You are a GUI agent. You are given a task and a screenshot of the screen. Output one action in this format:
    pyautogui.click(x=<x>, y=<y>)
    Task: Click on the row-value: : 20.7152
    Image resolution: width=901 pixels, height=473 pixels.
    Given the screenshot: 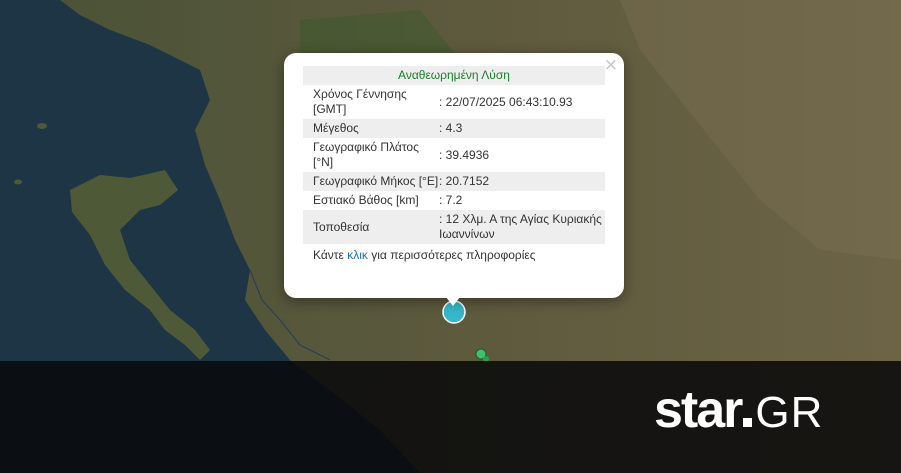 What is the action you would take?
    pyautogui.click(x=464, y=181)
    